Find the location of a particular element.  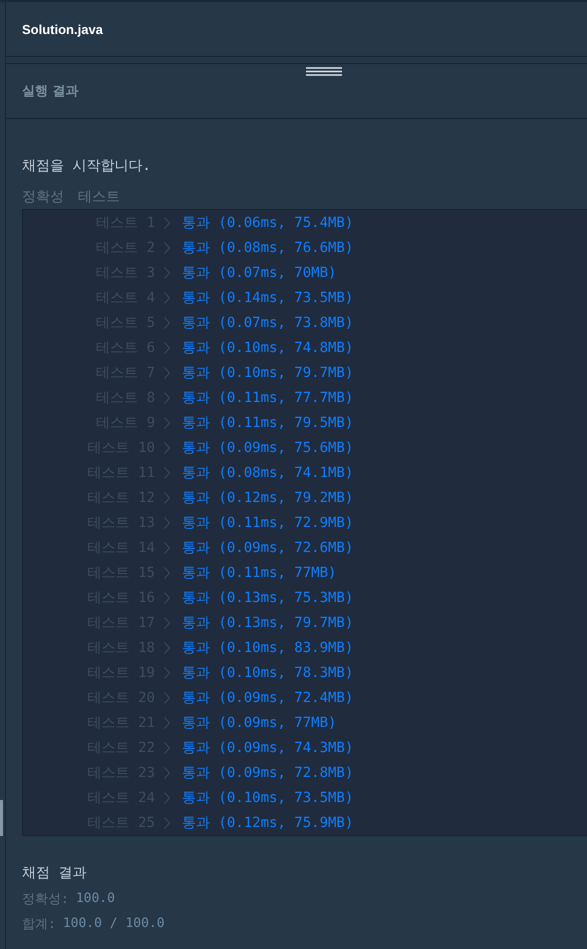

section-sublabel: 테스트 is located at coordinates (99, 197).